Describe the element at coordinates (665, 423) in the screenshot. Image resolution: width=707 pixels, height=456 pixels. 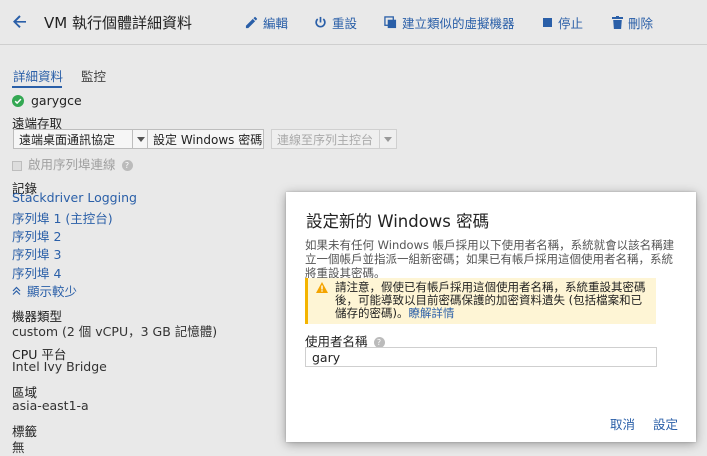
I see `set-button: 設定` at that location.